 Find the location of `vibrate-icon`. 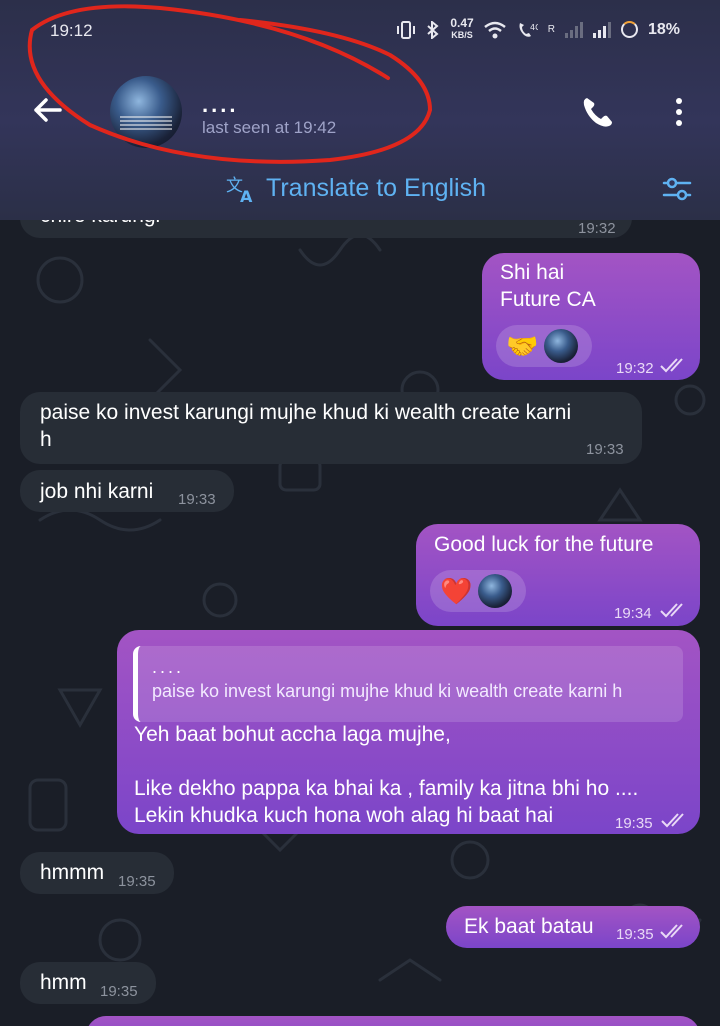

vibrate-icon is located at coordinates (406, 29).